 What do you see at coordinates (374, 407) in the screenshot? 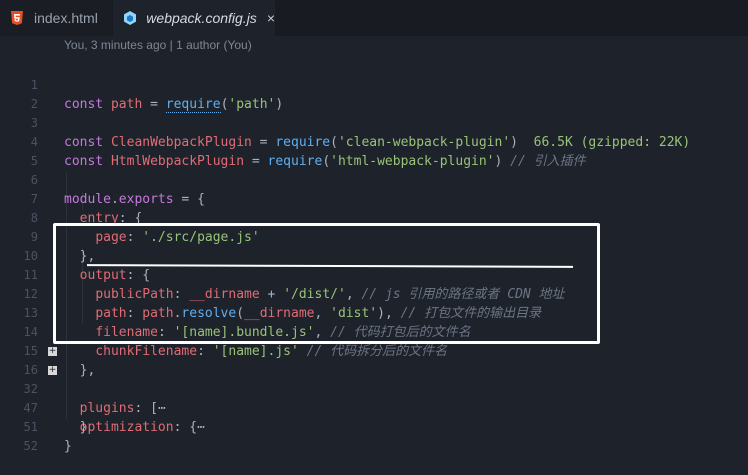
I see `code-line: 47 }` at bounding box center [374, 407].